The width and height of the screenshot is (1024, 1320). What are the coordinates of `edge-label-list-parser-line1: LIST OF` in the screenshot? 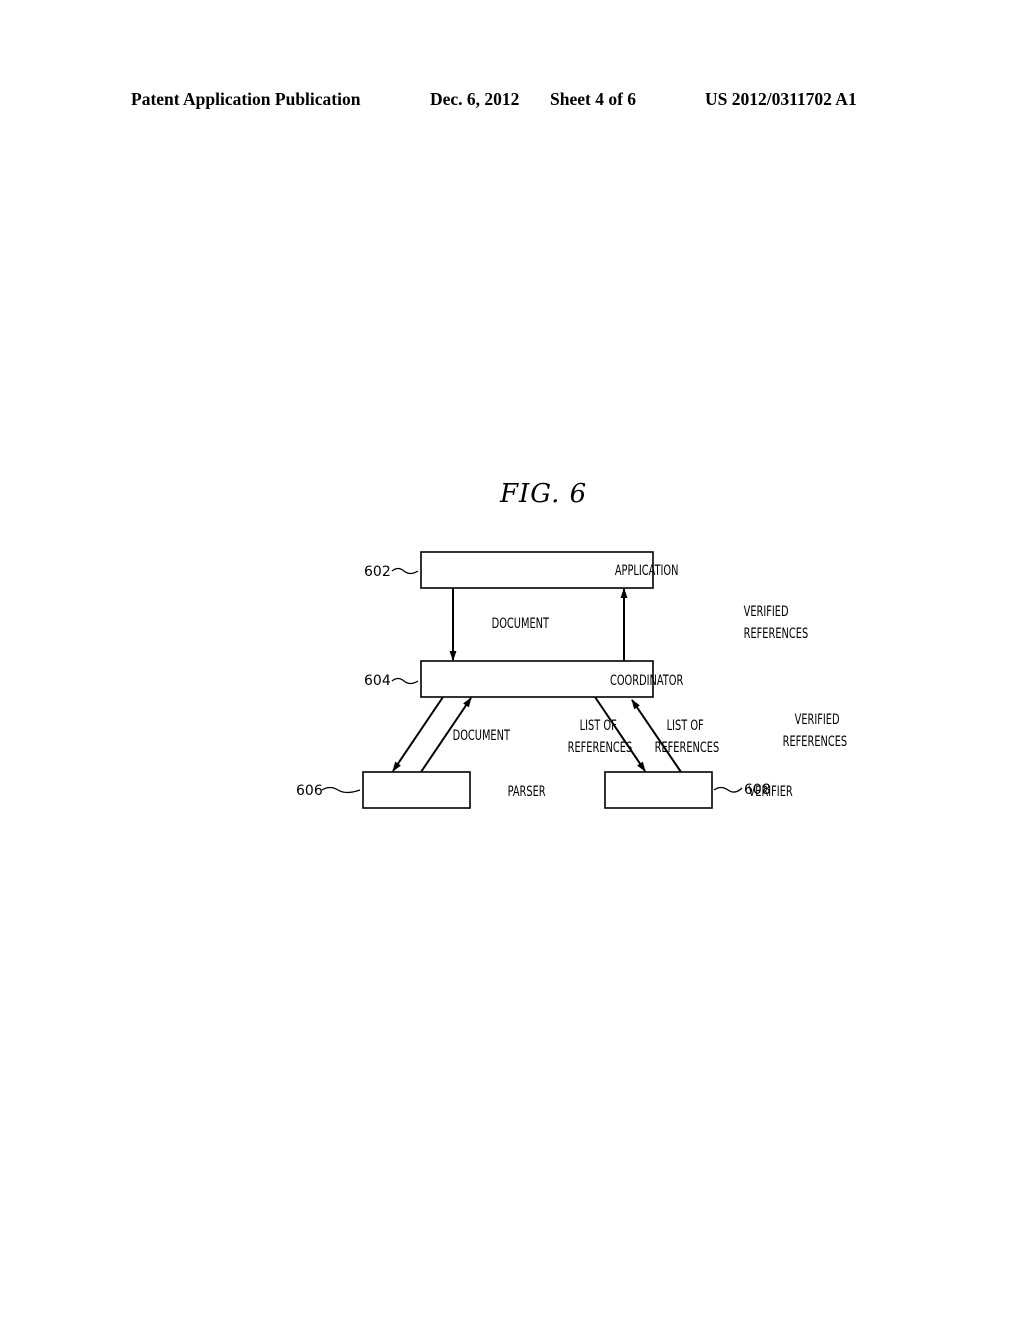 It's located at (598, 725).